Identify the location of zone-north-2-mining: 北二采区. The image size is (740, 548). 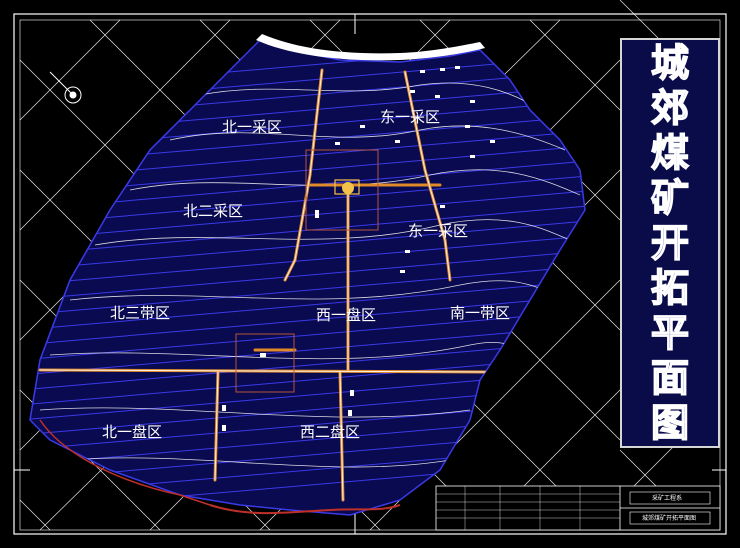
(213, 211).